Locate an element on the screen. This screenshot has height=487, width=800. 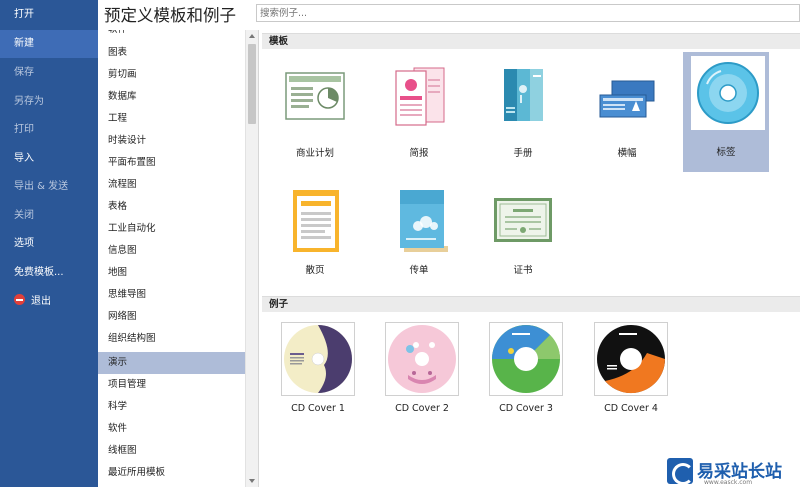
page-title: 预定义模板和例子 is located at coordinates (170, 15).